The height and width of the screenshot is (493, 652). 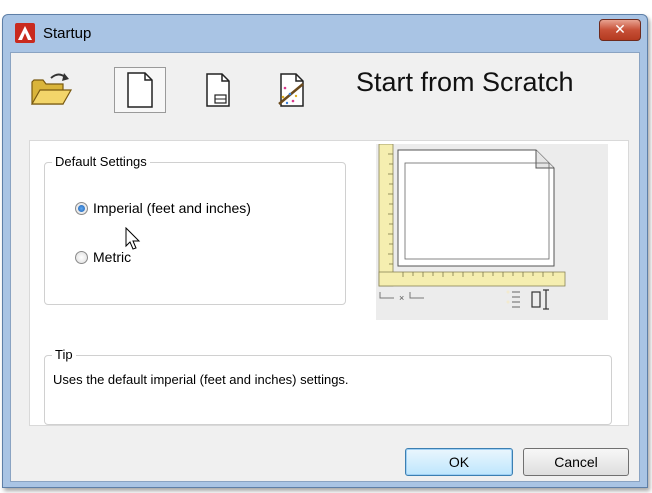 What do you see at coordinates (459, 462) in the screenshot?
I see `ok-button: OK` at bounding box center [459, 462].